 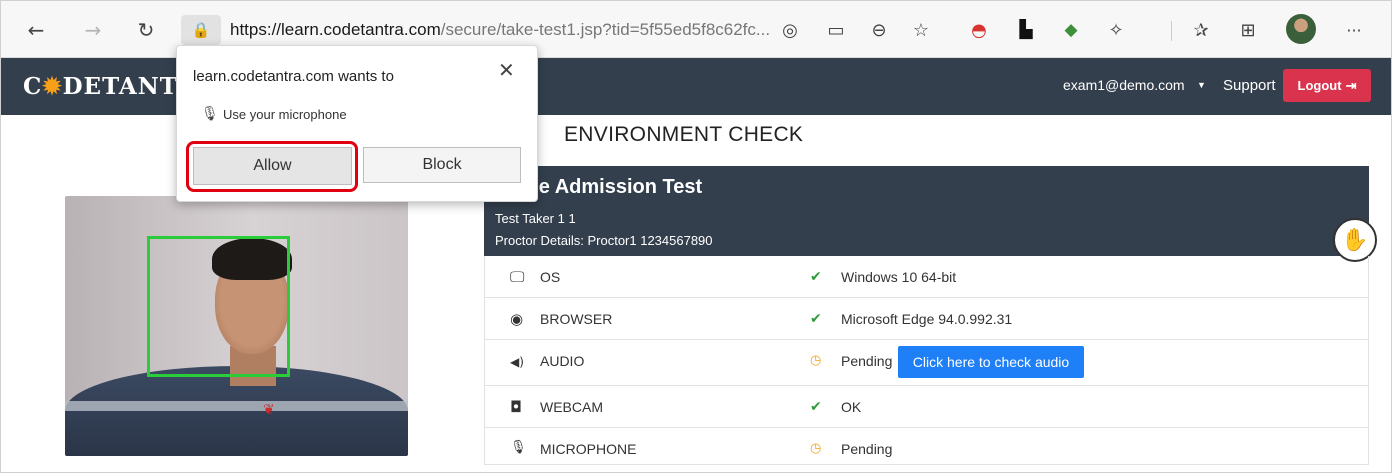 What do you see at coordinates (517, 362) in the screenshot?
I see `speaker-icon: ◀)` at bounding box center [517, 362].